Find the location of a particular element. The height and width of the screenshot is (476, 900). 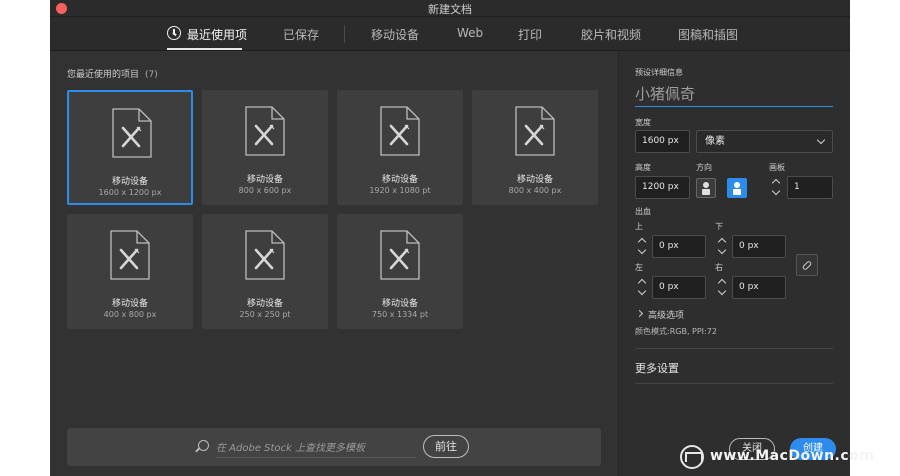

search-icon is located at coordinates (203, 445).